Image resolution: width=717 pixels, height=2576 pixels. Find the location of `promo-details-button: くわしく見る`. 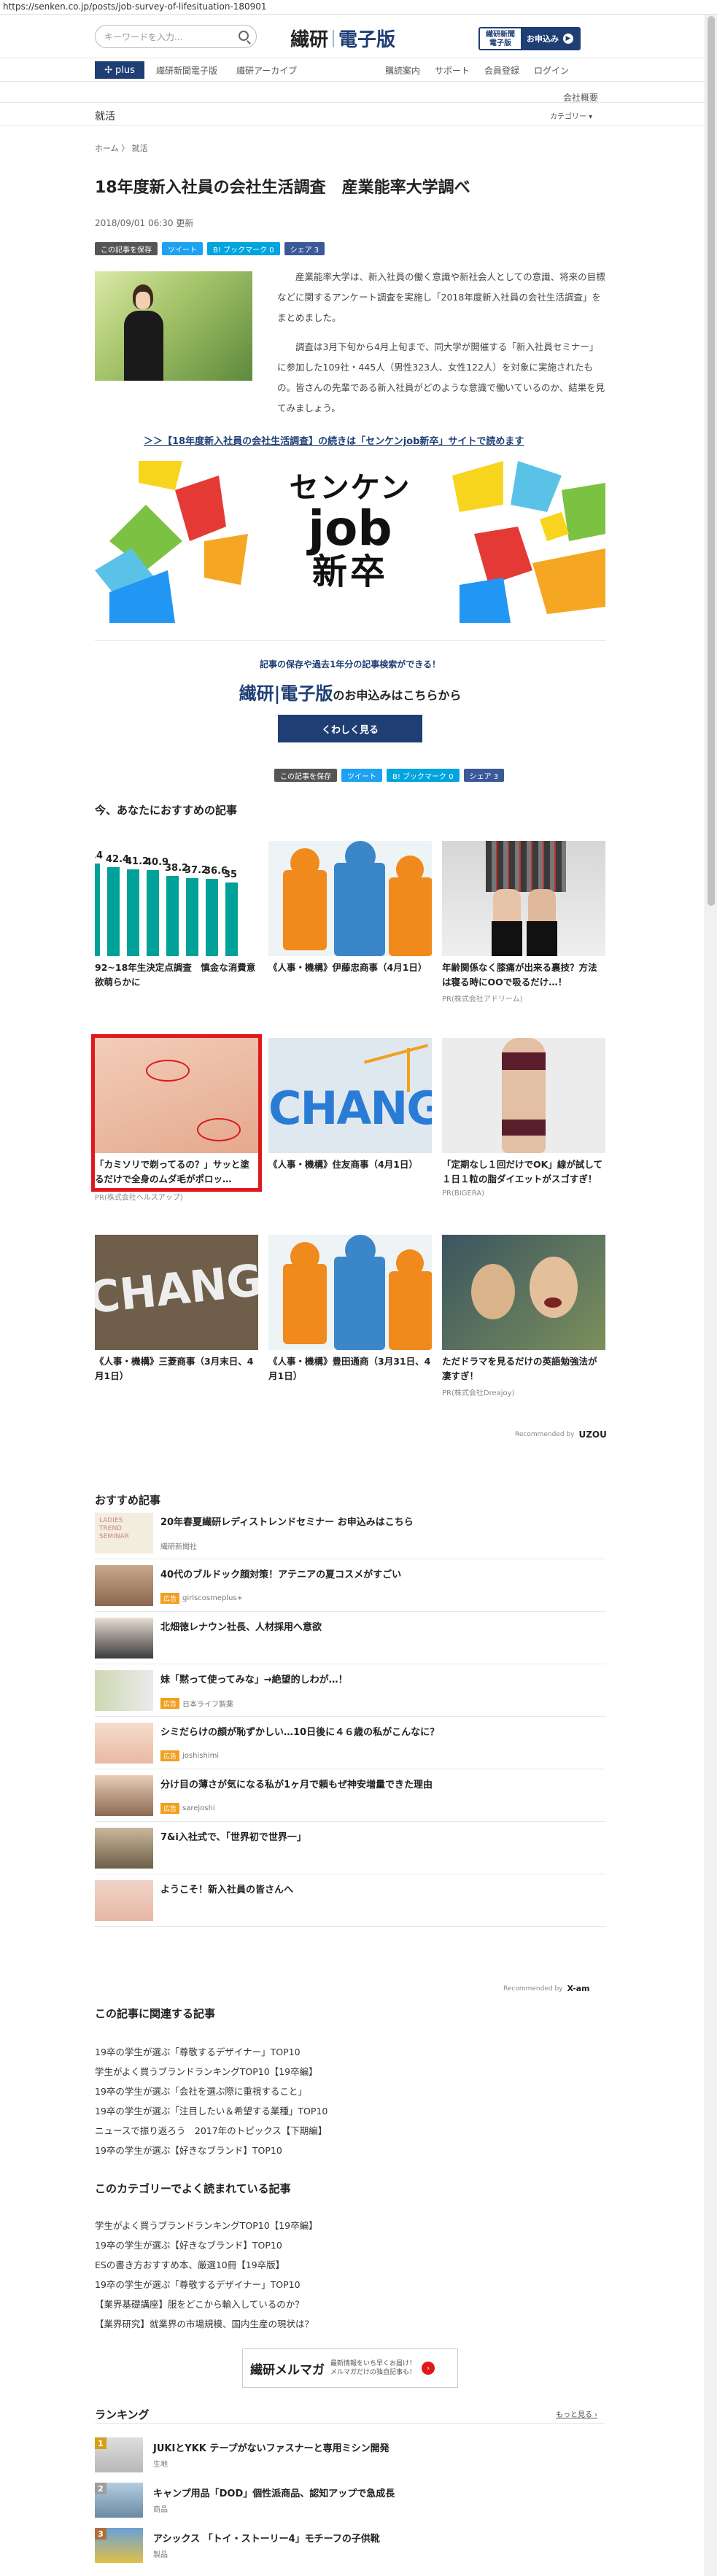

promo-details-button: くわしく見る is located at coordinates (350, 728).